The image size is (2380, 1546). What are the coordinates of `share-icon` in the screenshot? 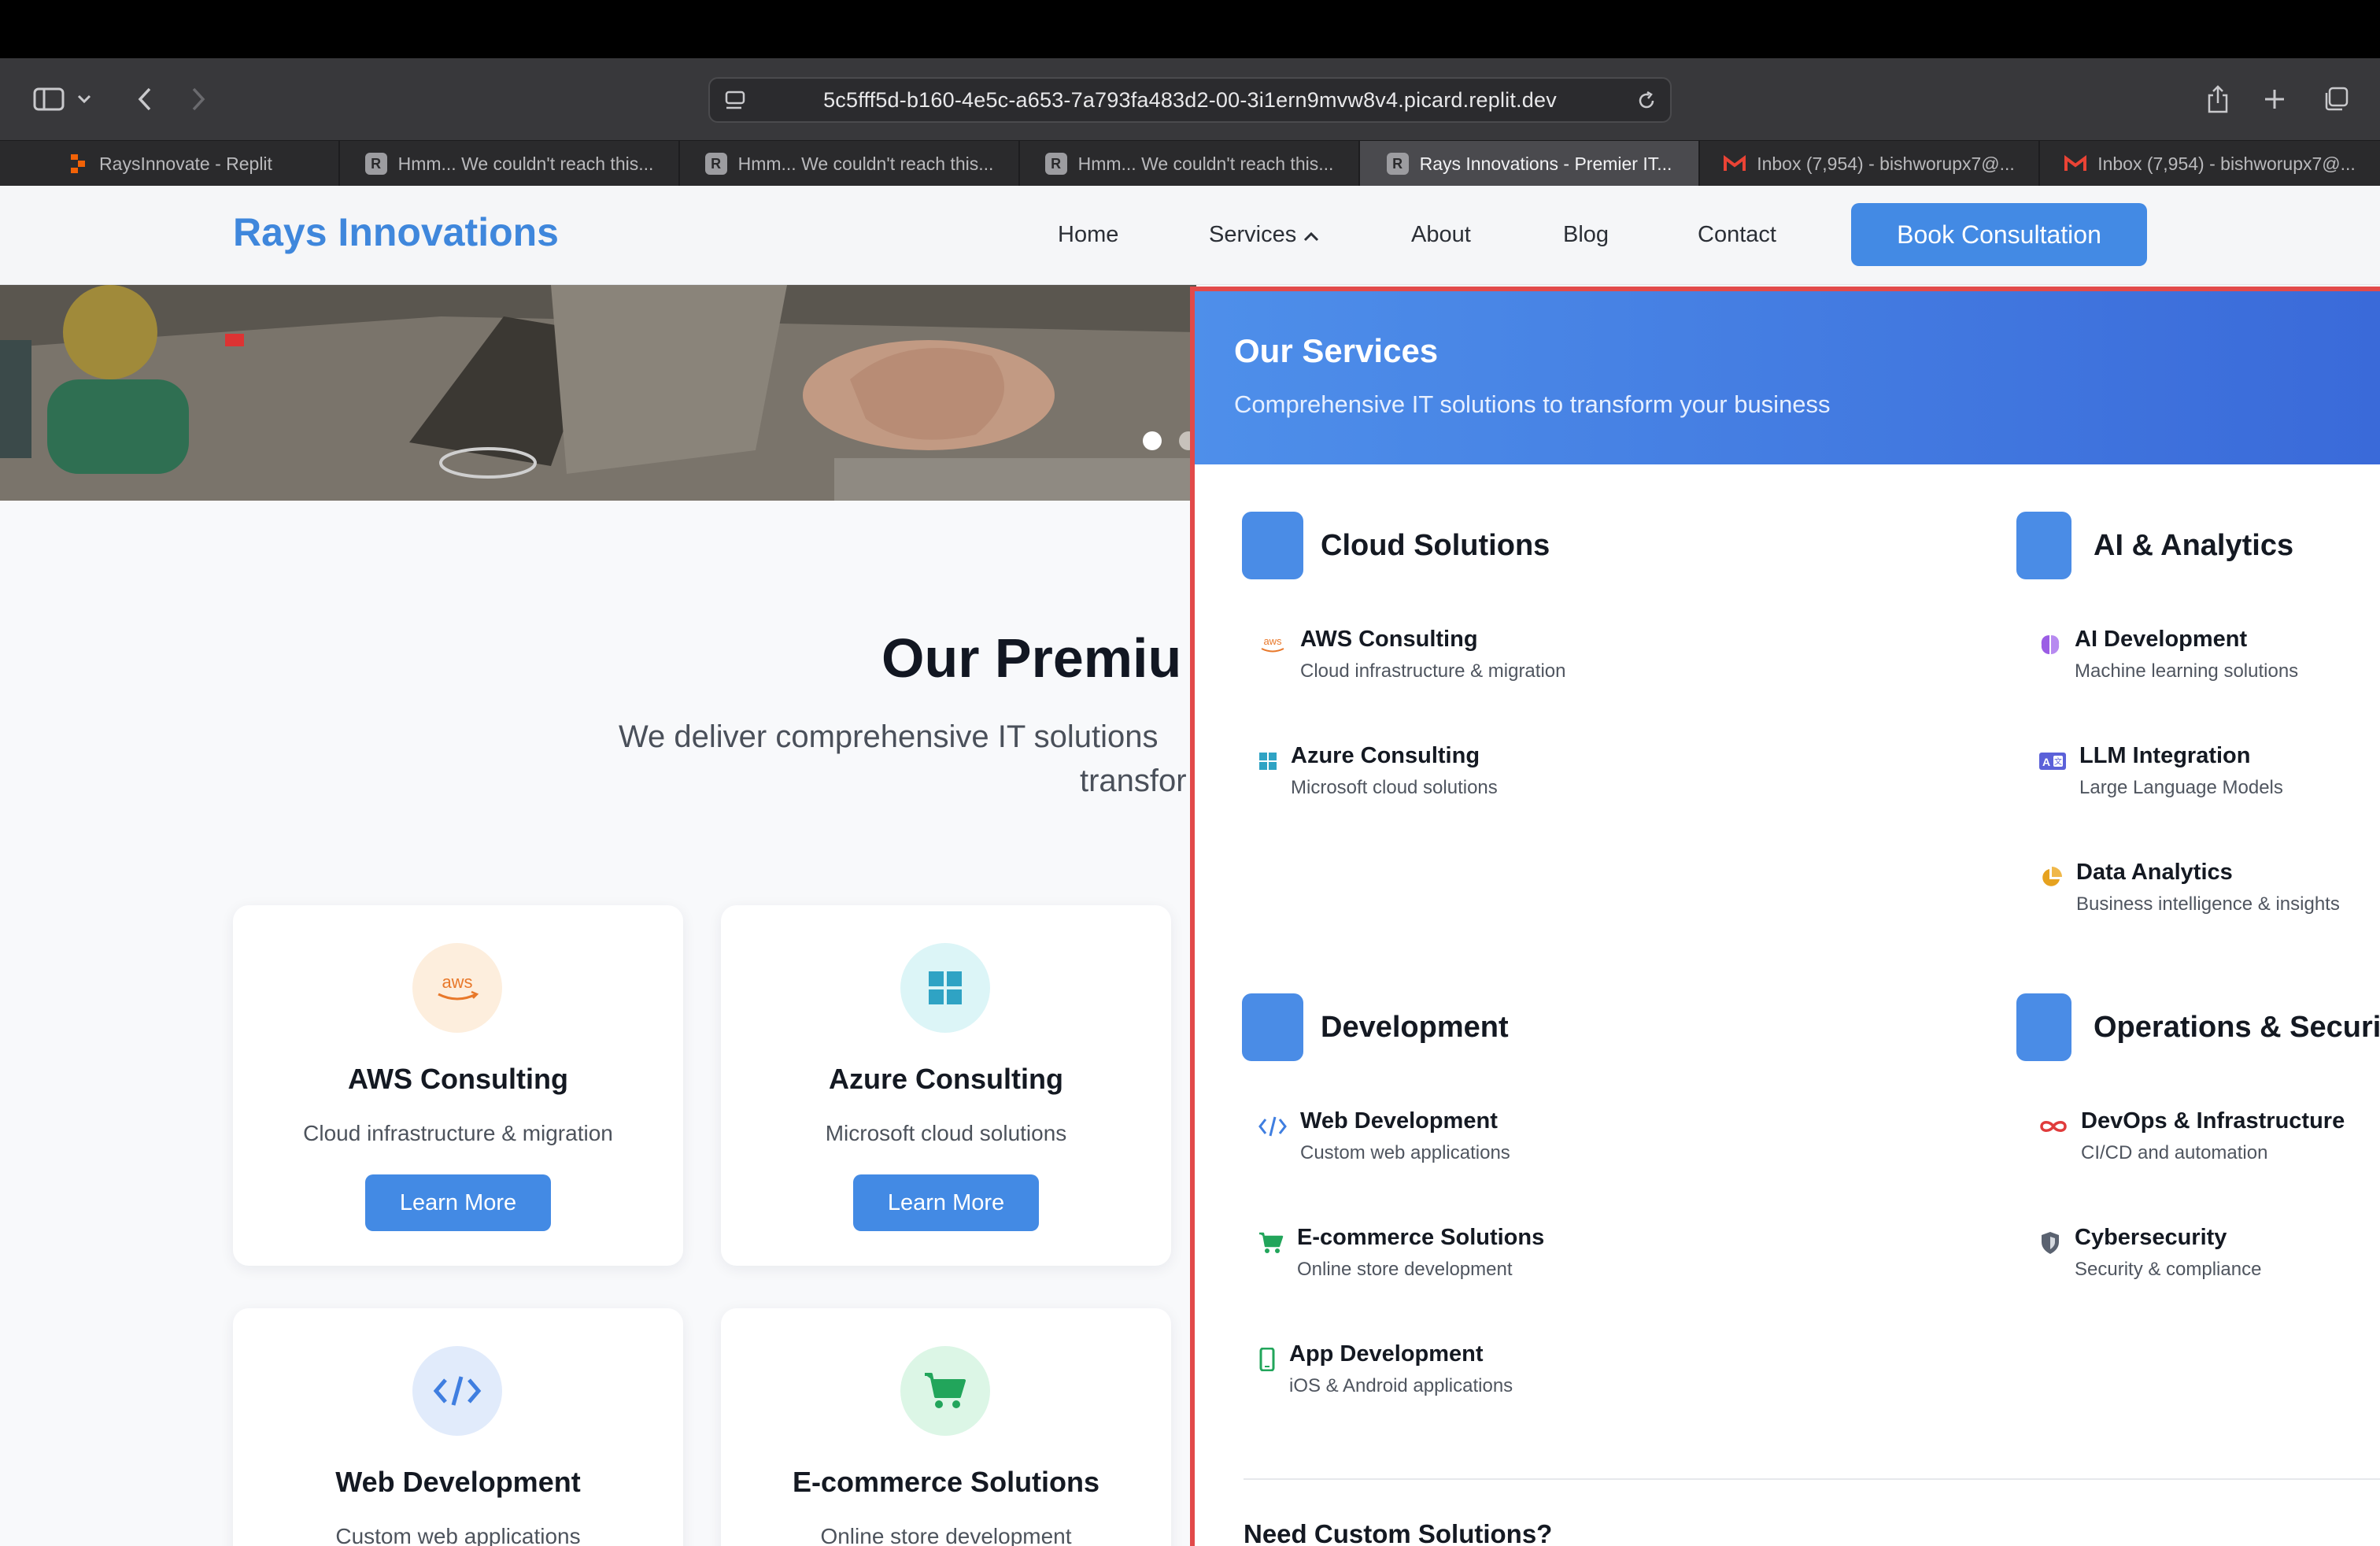 It's located at (2217, 99).